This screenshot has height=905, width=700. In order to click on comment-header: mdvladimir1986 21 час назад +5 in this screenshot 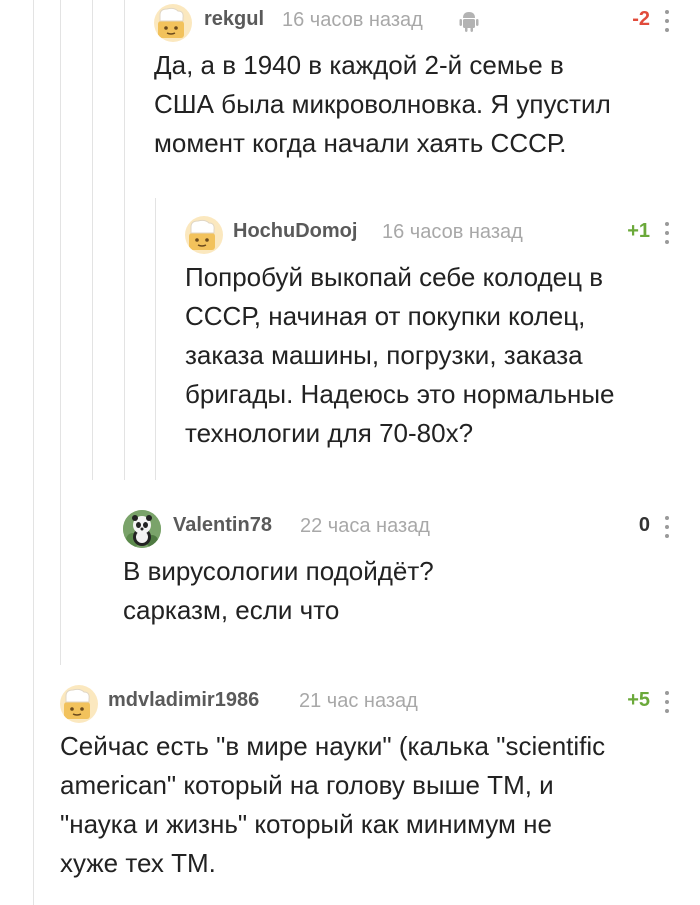, I will do `click(366, 702)`.